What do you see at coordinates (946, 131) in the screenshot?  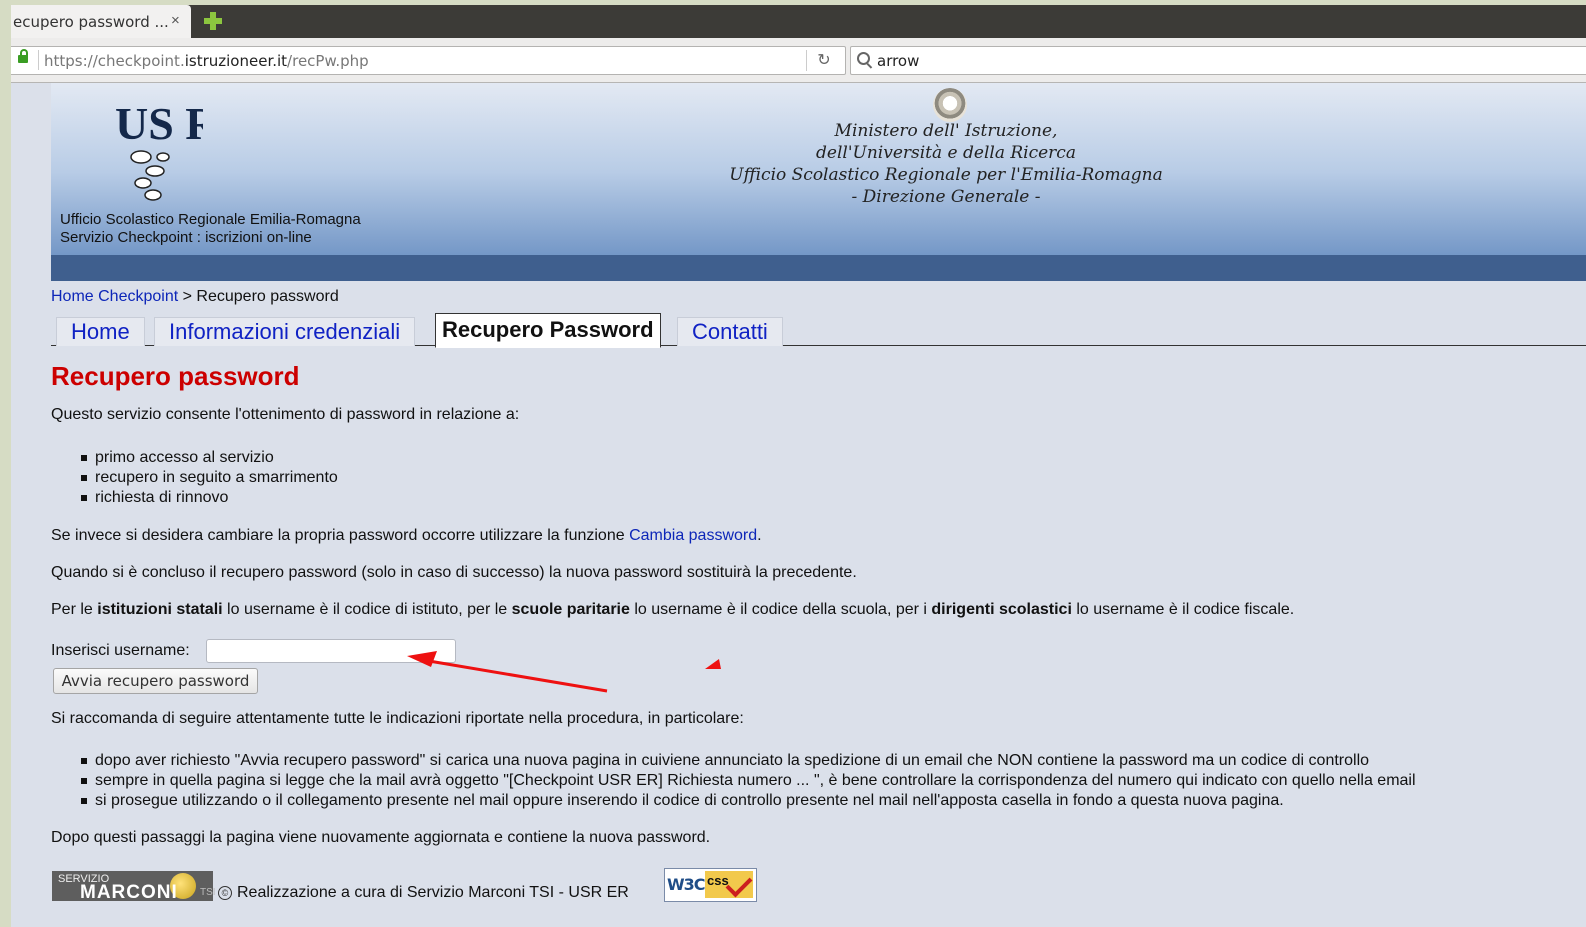 I see `ministry-line1: Ministero dell' Istruzione,` at bounding box center [946, 131].